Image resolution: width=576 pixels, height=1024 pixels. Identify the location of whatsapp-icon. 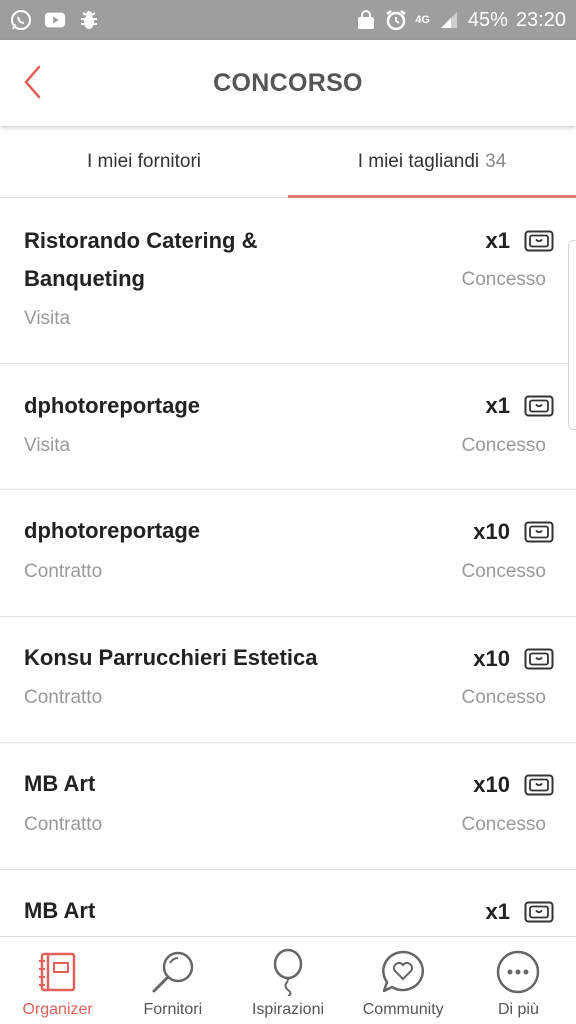
(21, 20).